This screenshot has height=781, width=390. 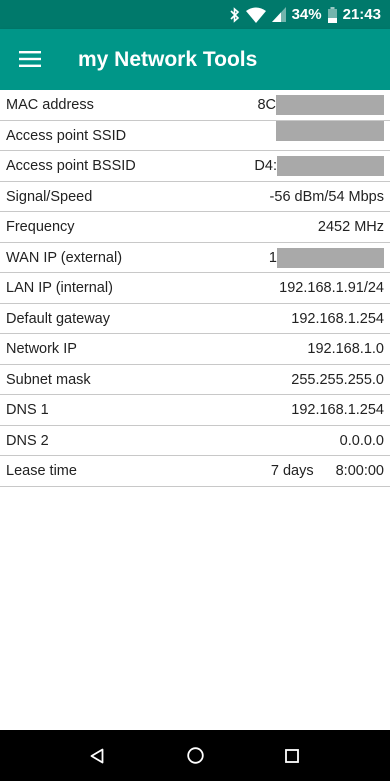 What do you see at coordinates (41, 471) in the screenshot?
I see `row-label: Lease time` at bounding box center [41, 471].